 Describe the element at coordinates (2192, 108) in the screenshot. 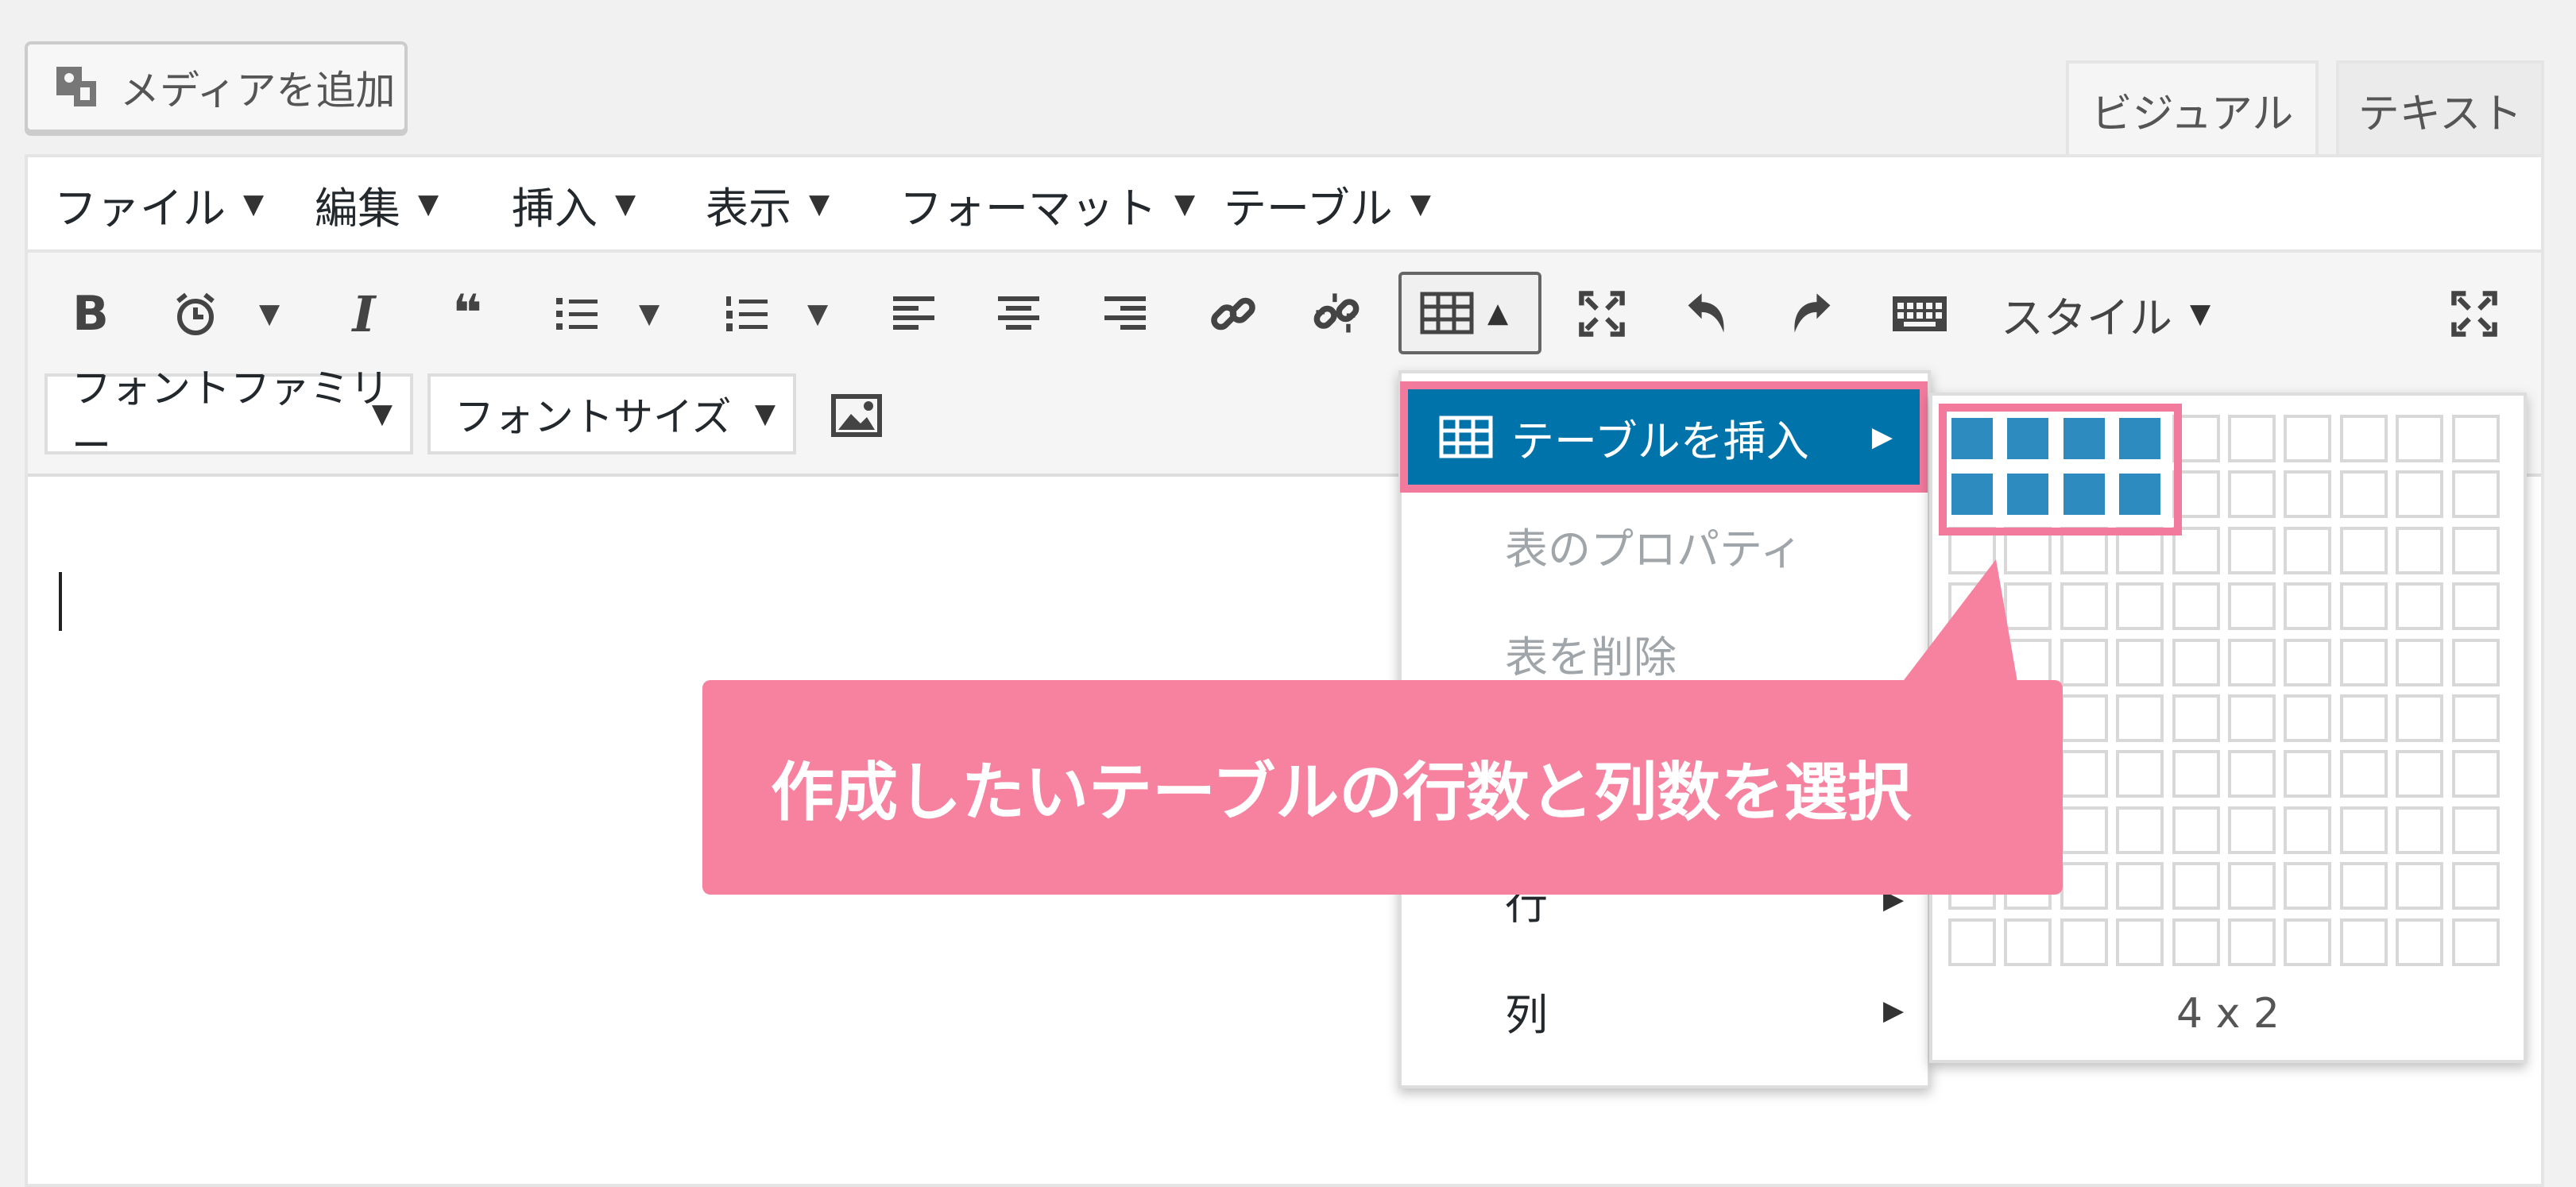

I see `tab-visual: ビジュアル` at that location.